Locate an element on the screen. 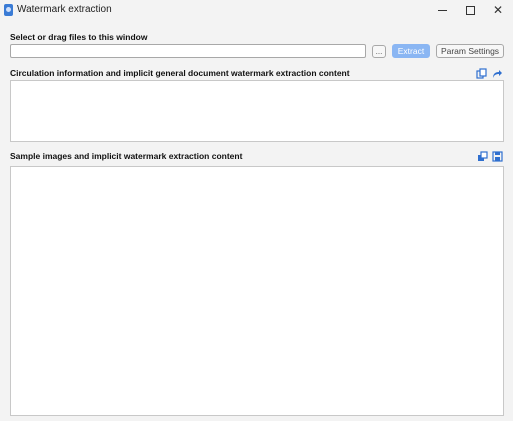 The width and height of the screenshot is (513, 421). close-icon: ✕ is located at coordinates (498, 10).